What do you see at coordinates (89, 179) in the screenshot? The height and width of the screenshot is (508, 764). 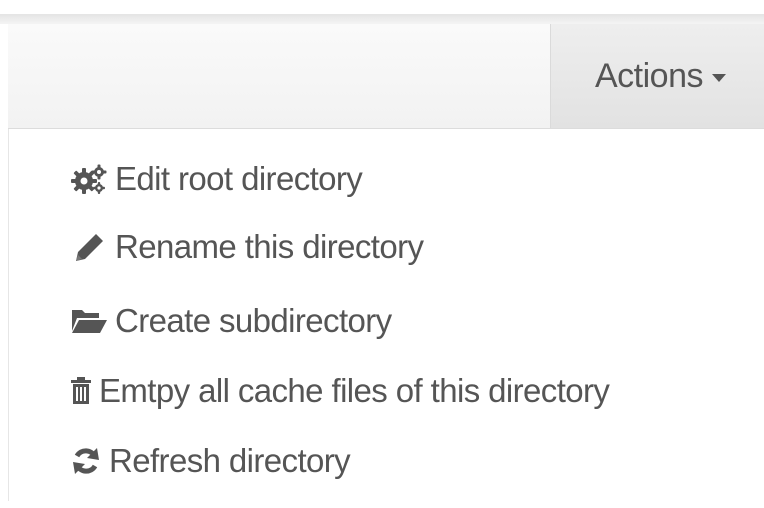 I see `cogs-icon` at bounding box center [89, 179].